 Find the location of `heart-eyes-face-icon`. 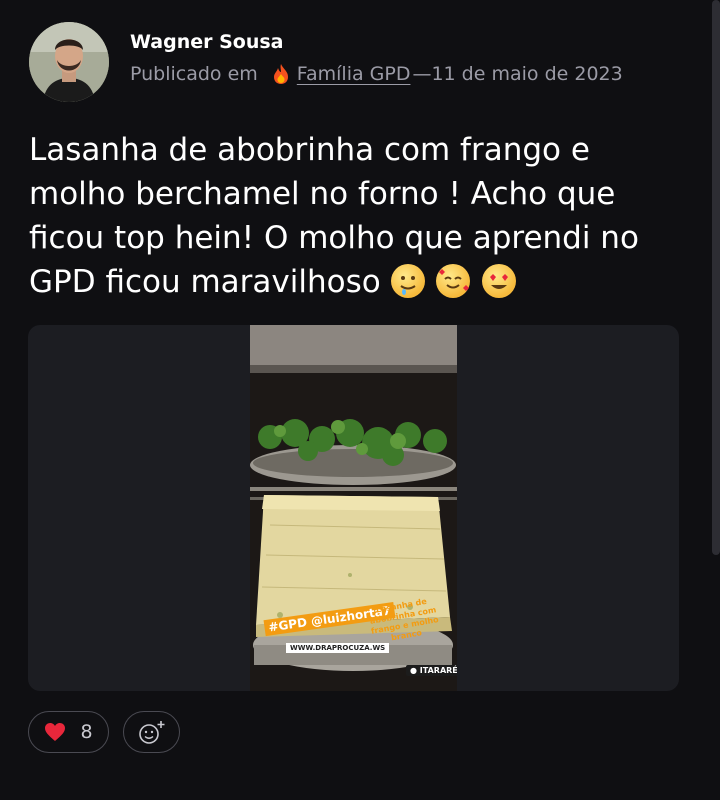

heart-eyes-face-icon is located at coordinates (499, 281).